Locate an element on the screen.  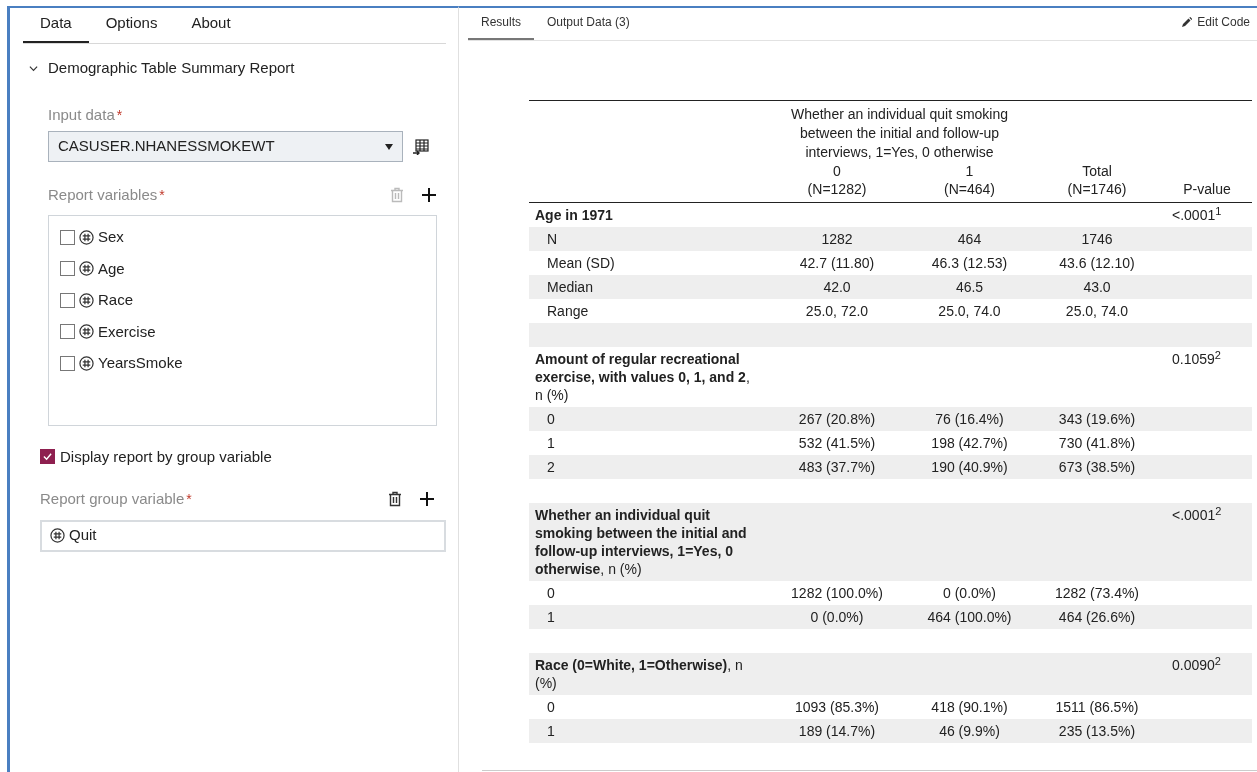
field-label: Input data is located at coordinates (81, 114).